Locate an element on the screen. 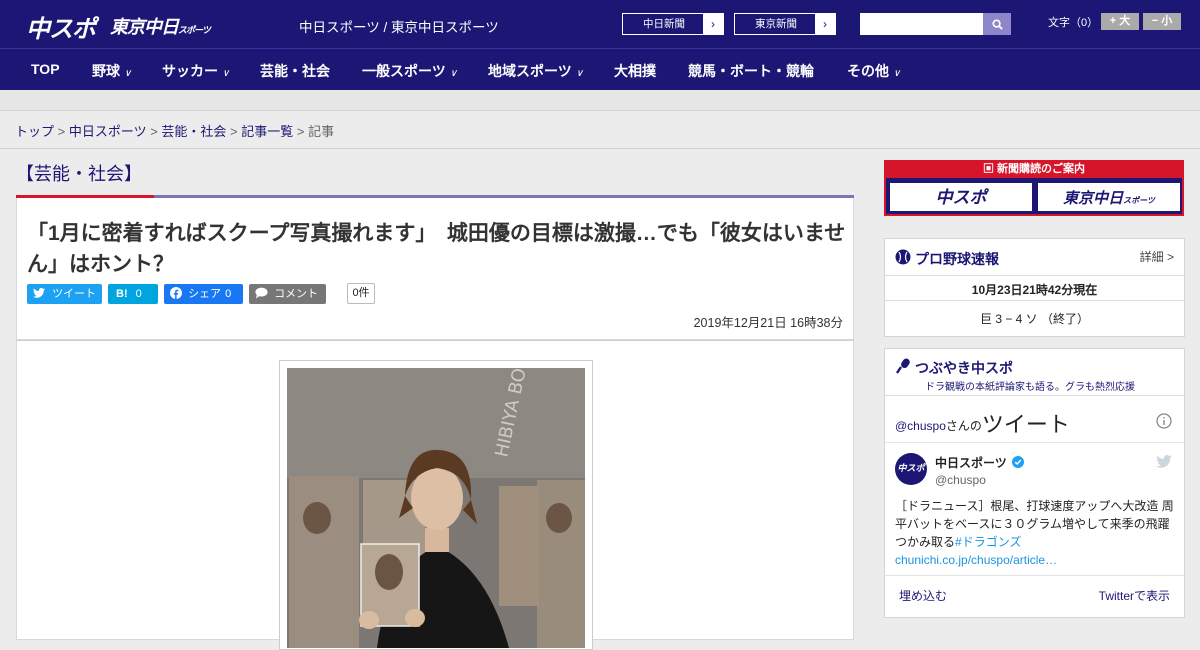 The image size is (1200, 650). twitter-panel-subtitle: ドラ観戦の本紙評論家も語る。グラも熱烈応援 is located at coordinates (1030, 387).